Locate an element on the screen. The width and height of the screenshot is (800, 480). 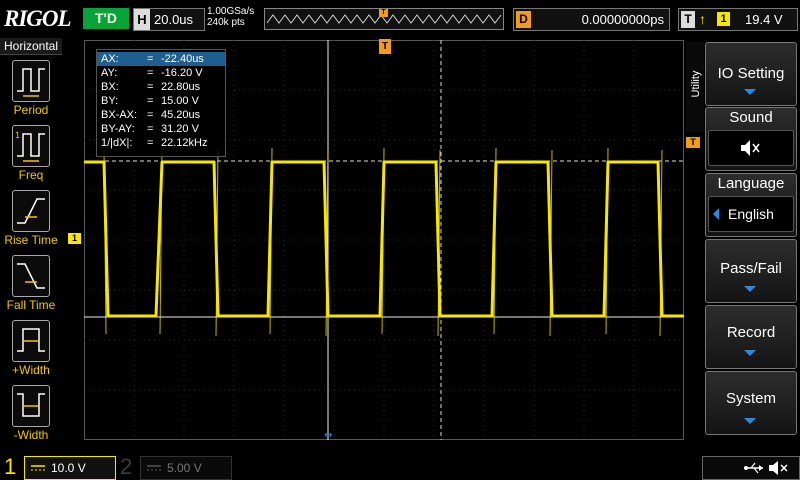
channel2-number: 2 is located at coordinates (126, 467).